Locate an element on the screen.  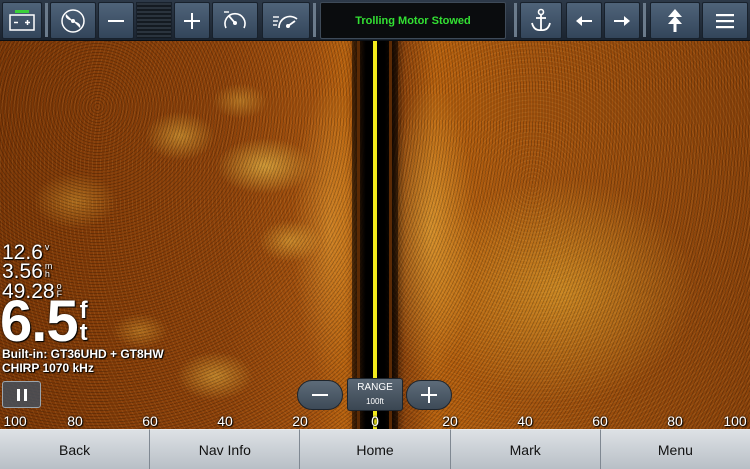
pause-sonar-button is located at coordinates (21, 394).